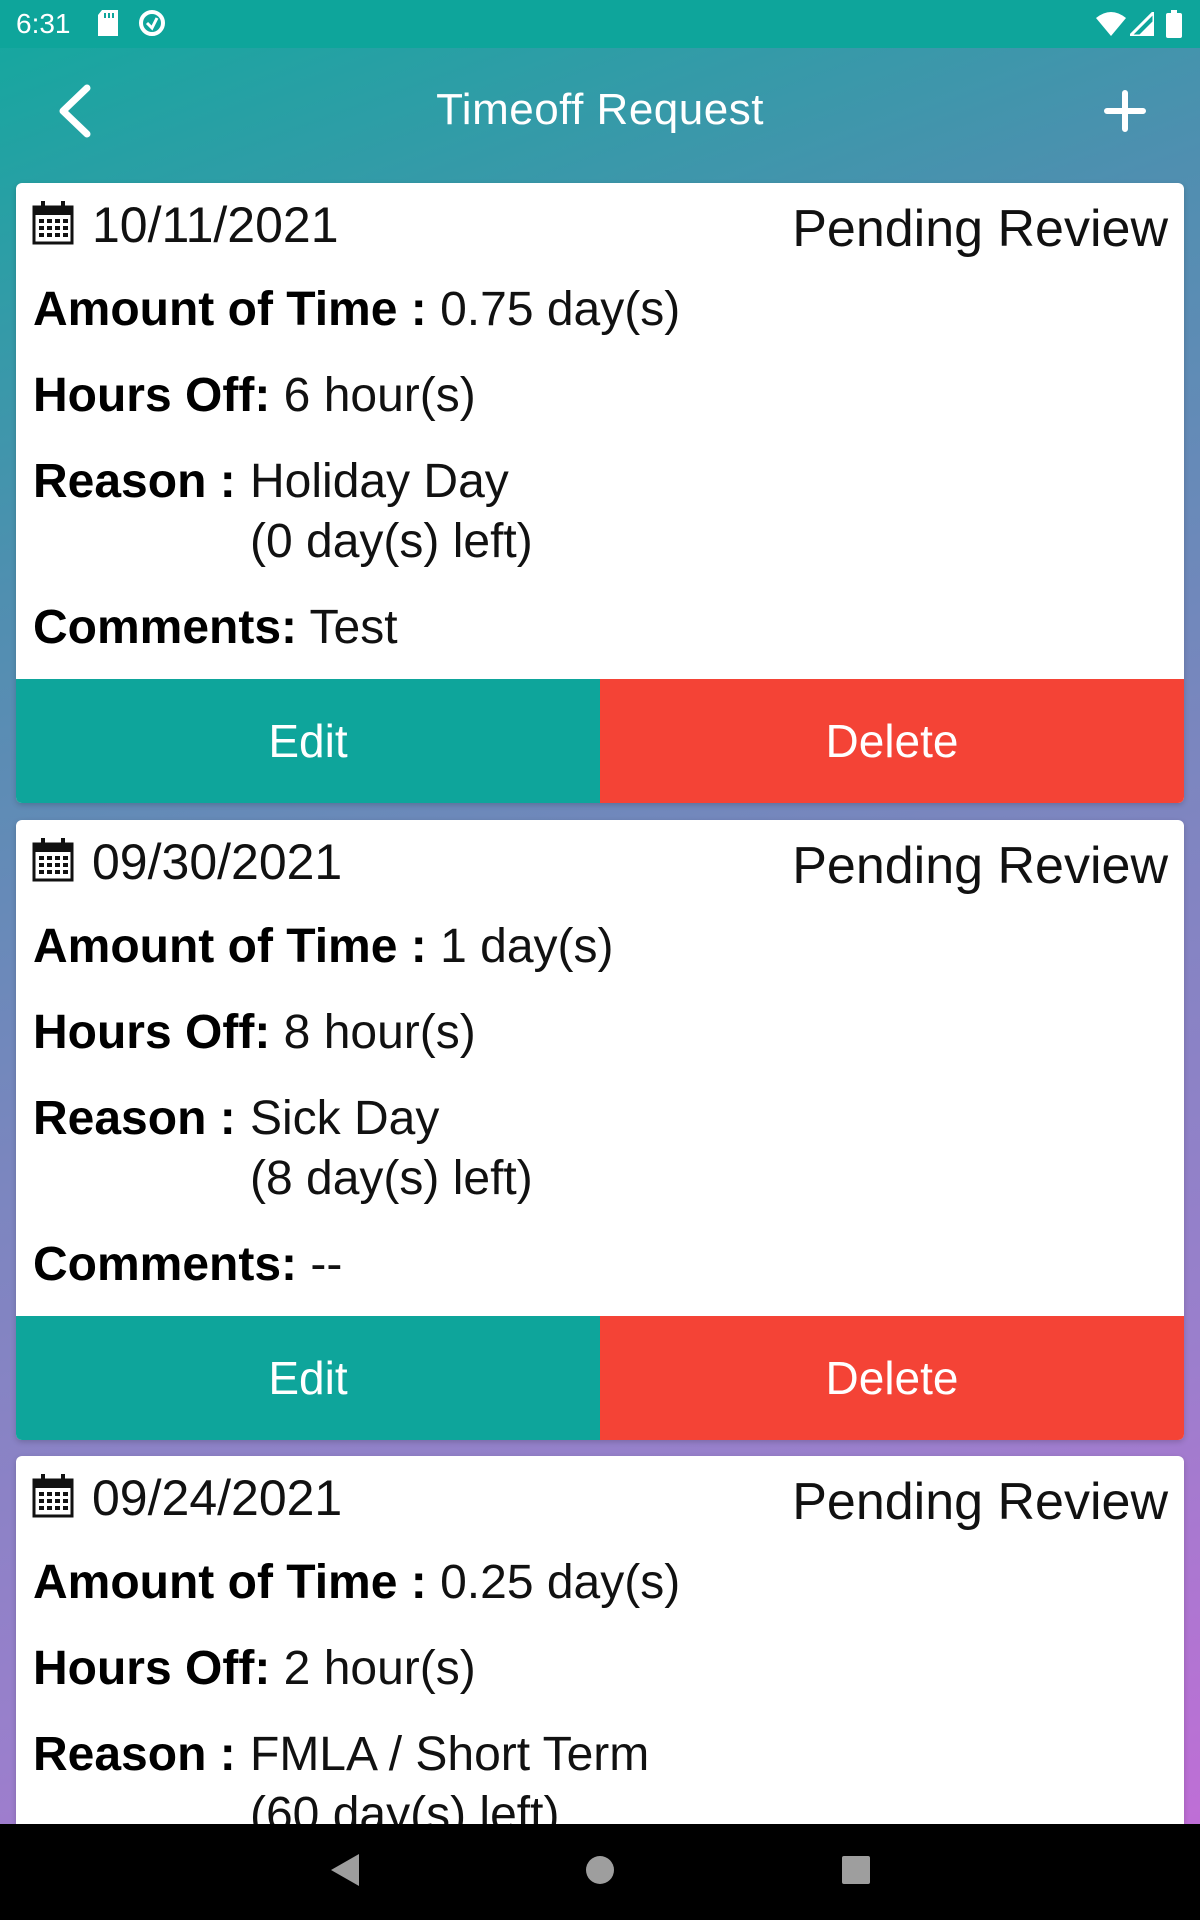  I want to click on amount-row: Amount of Time : 0.75 day(s), so click(356, 310).